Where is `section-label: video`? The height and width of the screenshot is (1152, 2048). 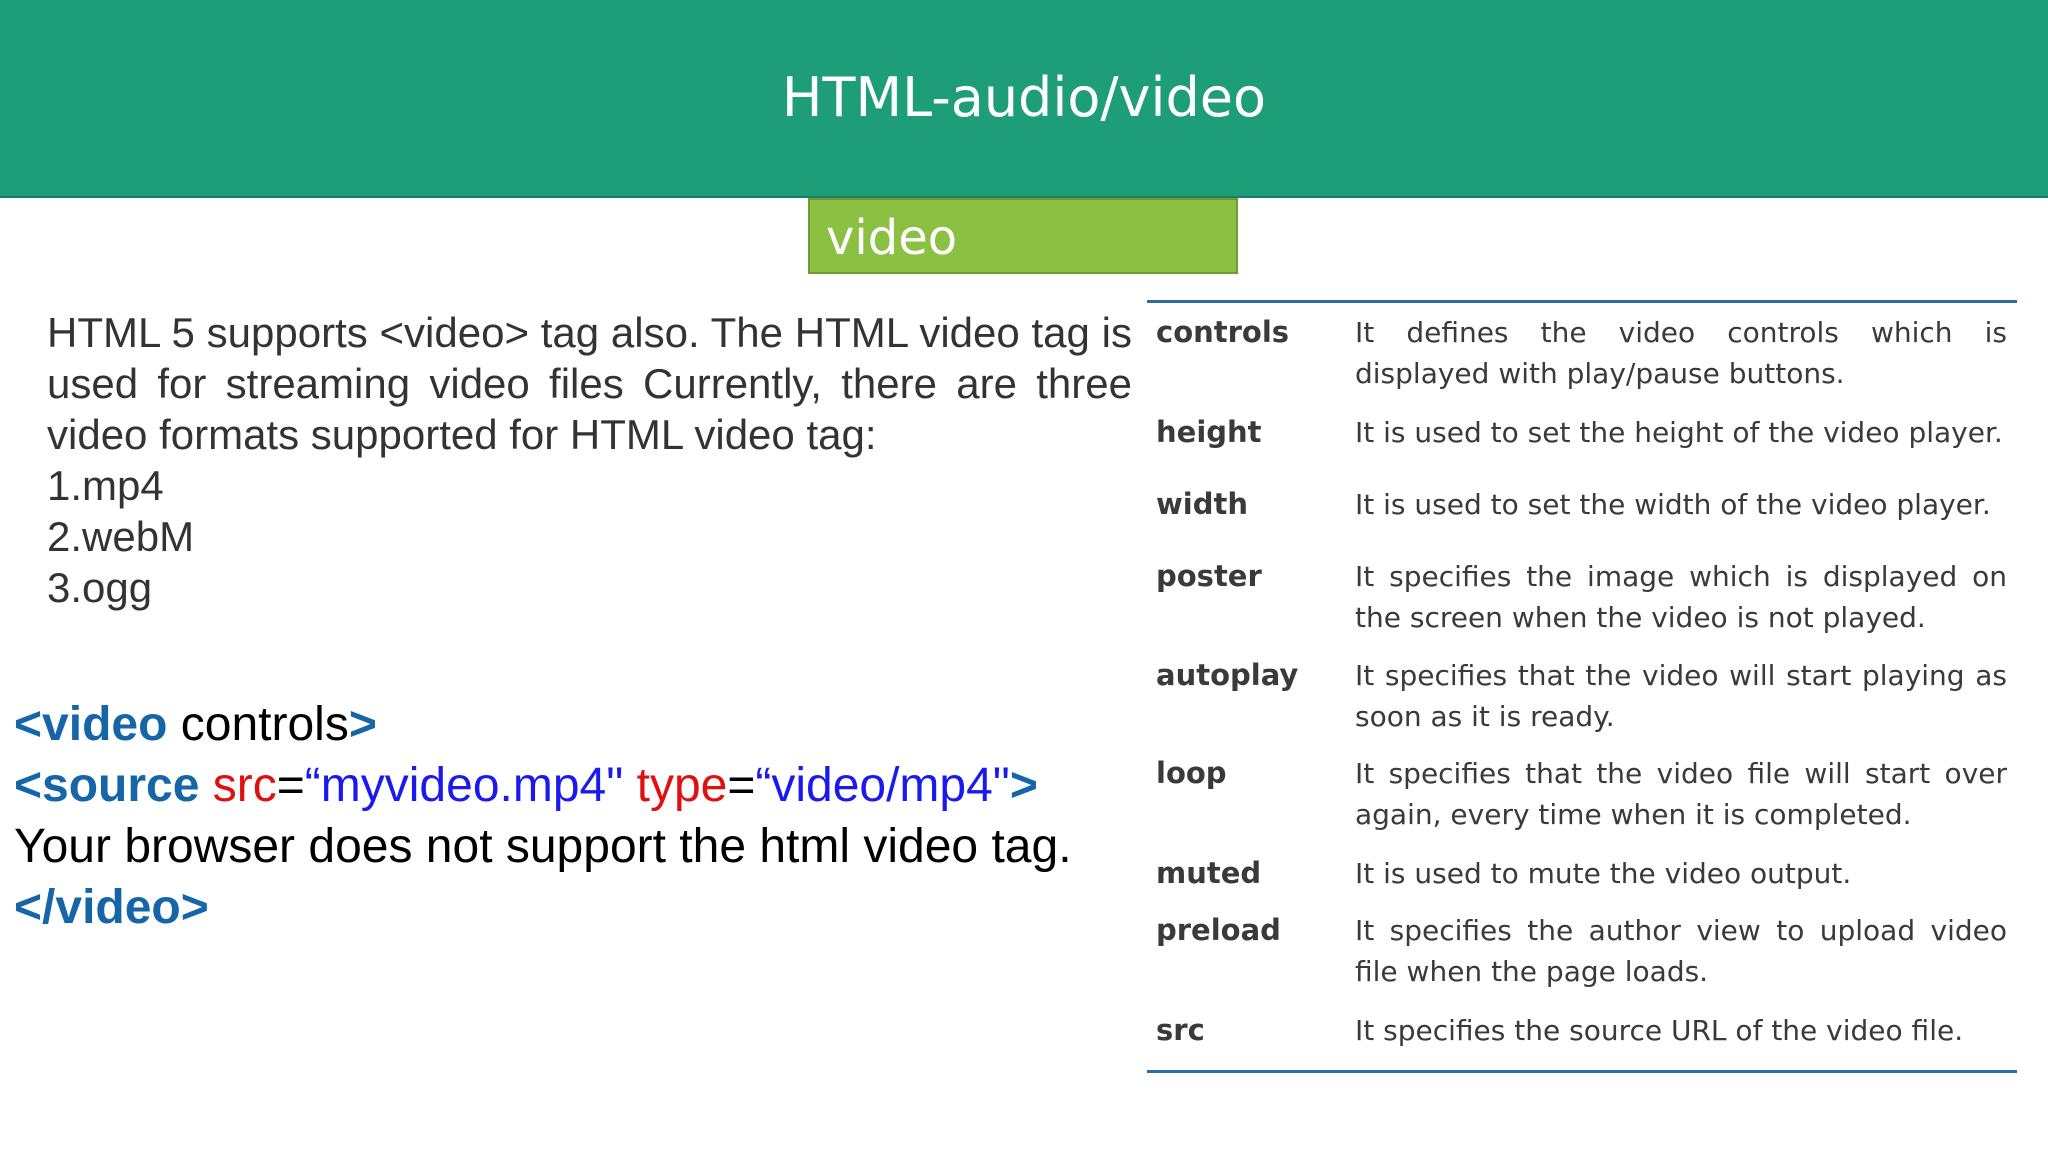
section-label: video is located at coordinates (892, 238).